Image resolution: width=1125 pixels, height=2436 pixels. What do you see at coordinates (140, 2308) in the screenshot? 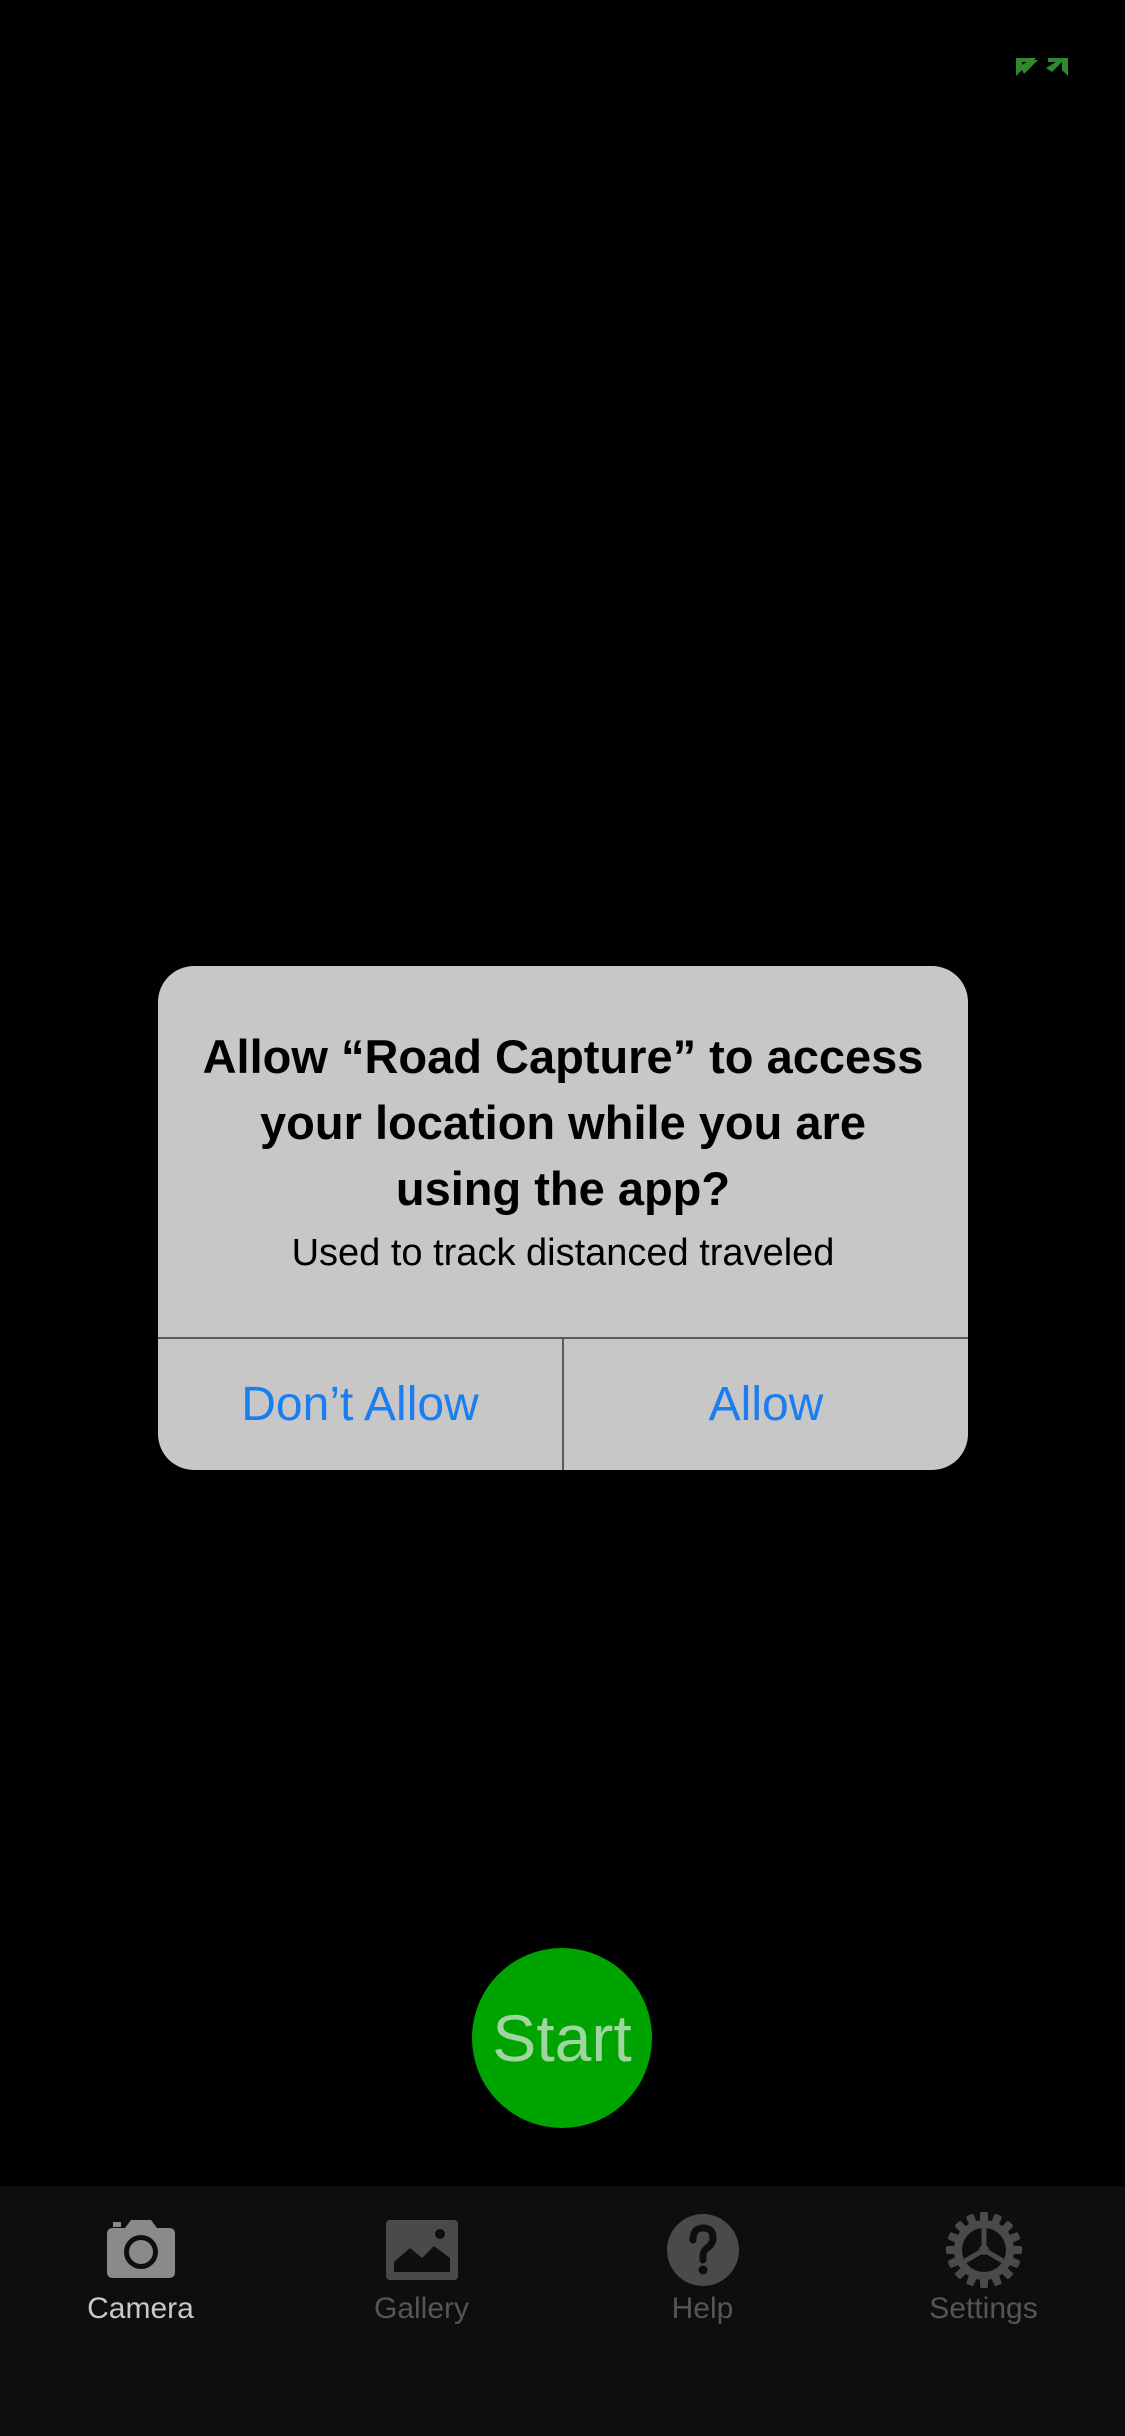
I see `tab-label-camera: Camera` at bounding box center [140, 2308].